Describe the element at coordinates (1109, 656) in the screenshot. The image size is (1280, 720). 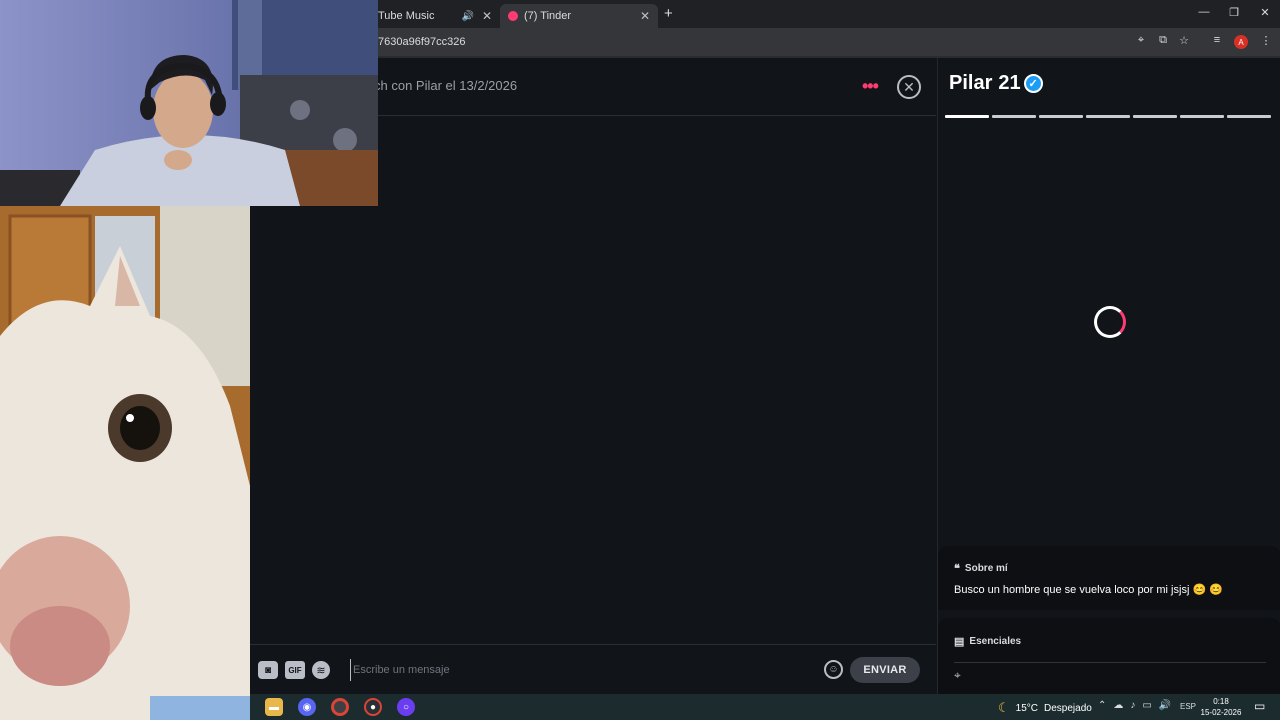
I see `essentials-card: ▤ Esenciales ⌖` at that location.